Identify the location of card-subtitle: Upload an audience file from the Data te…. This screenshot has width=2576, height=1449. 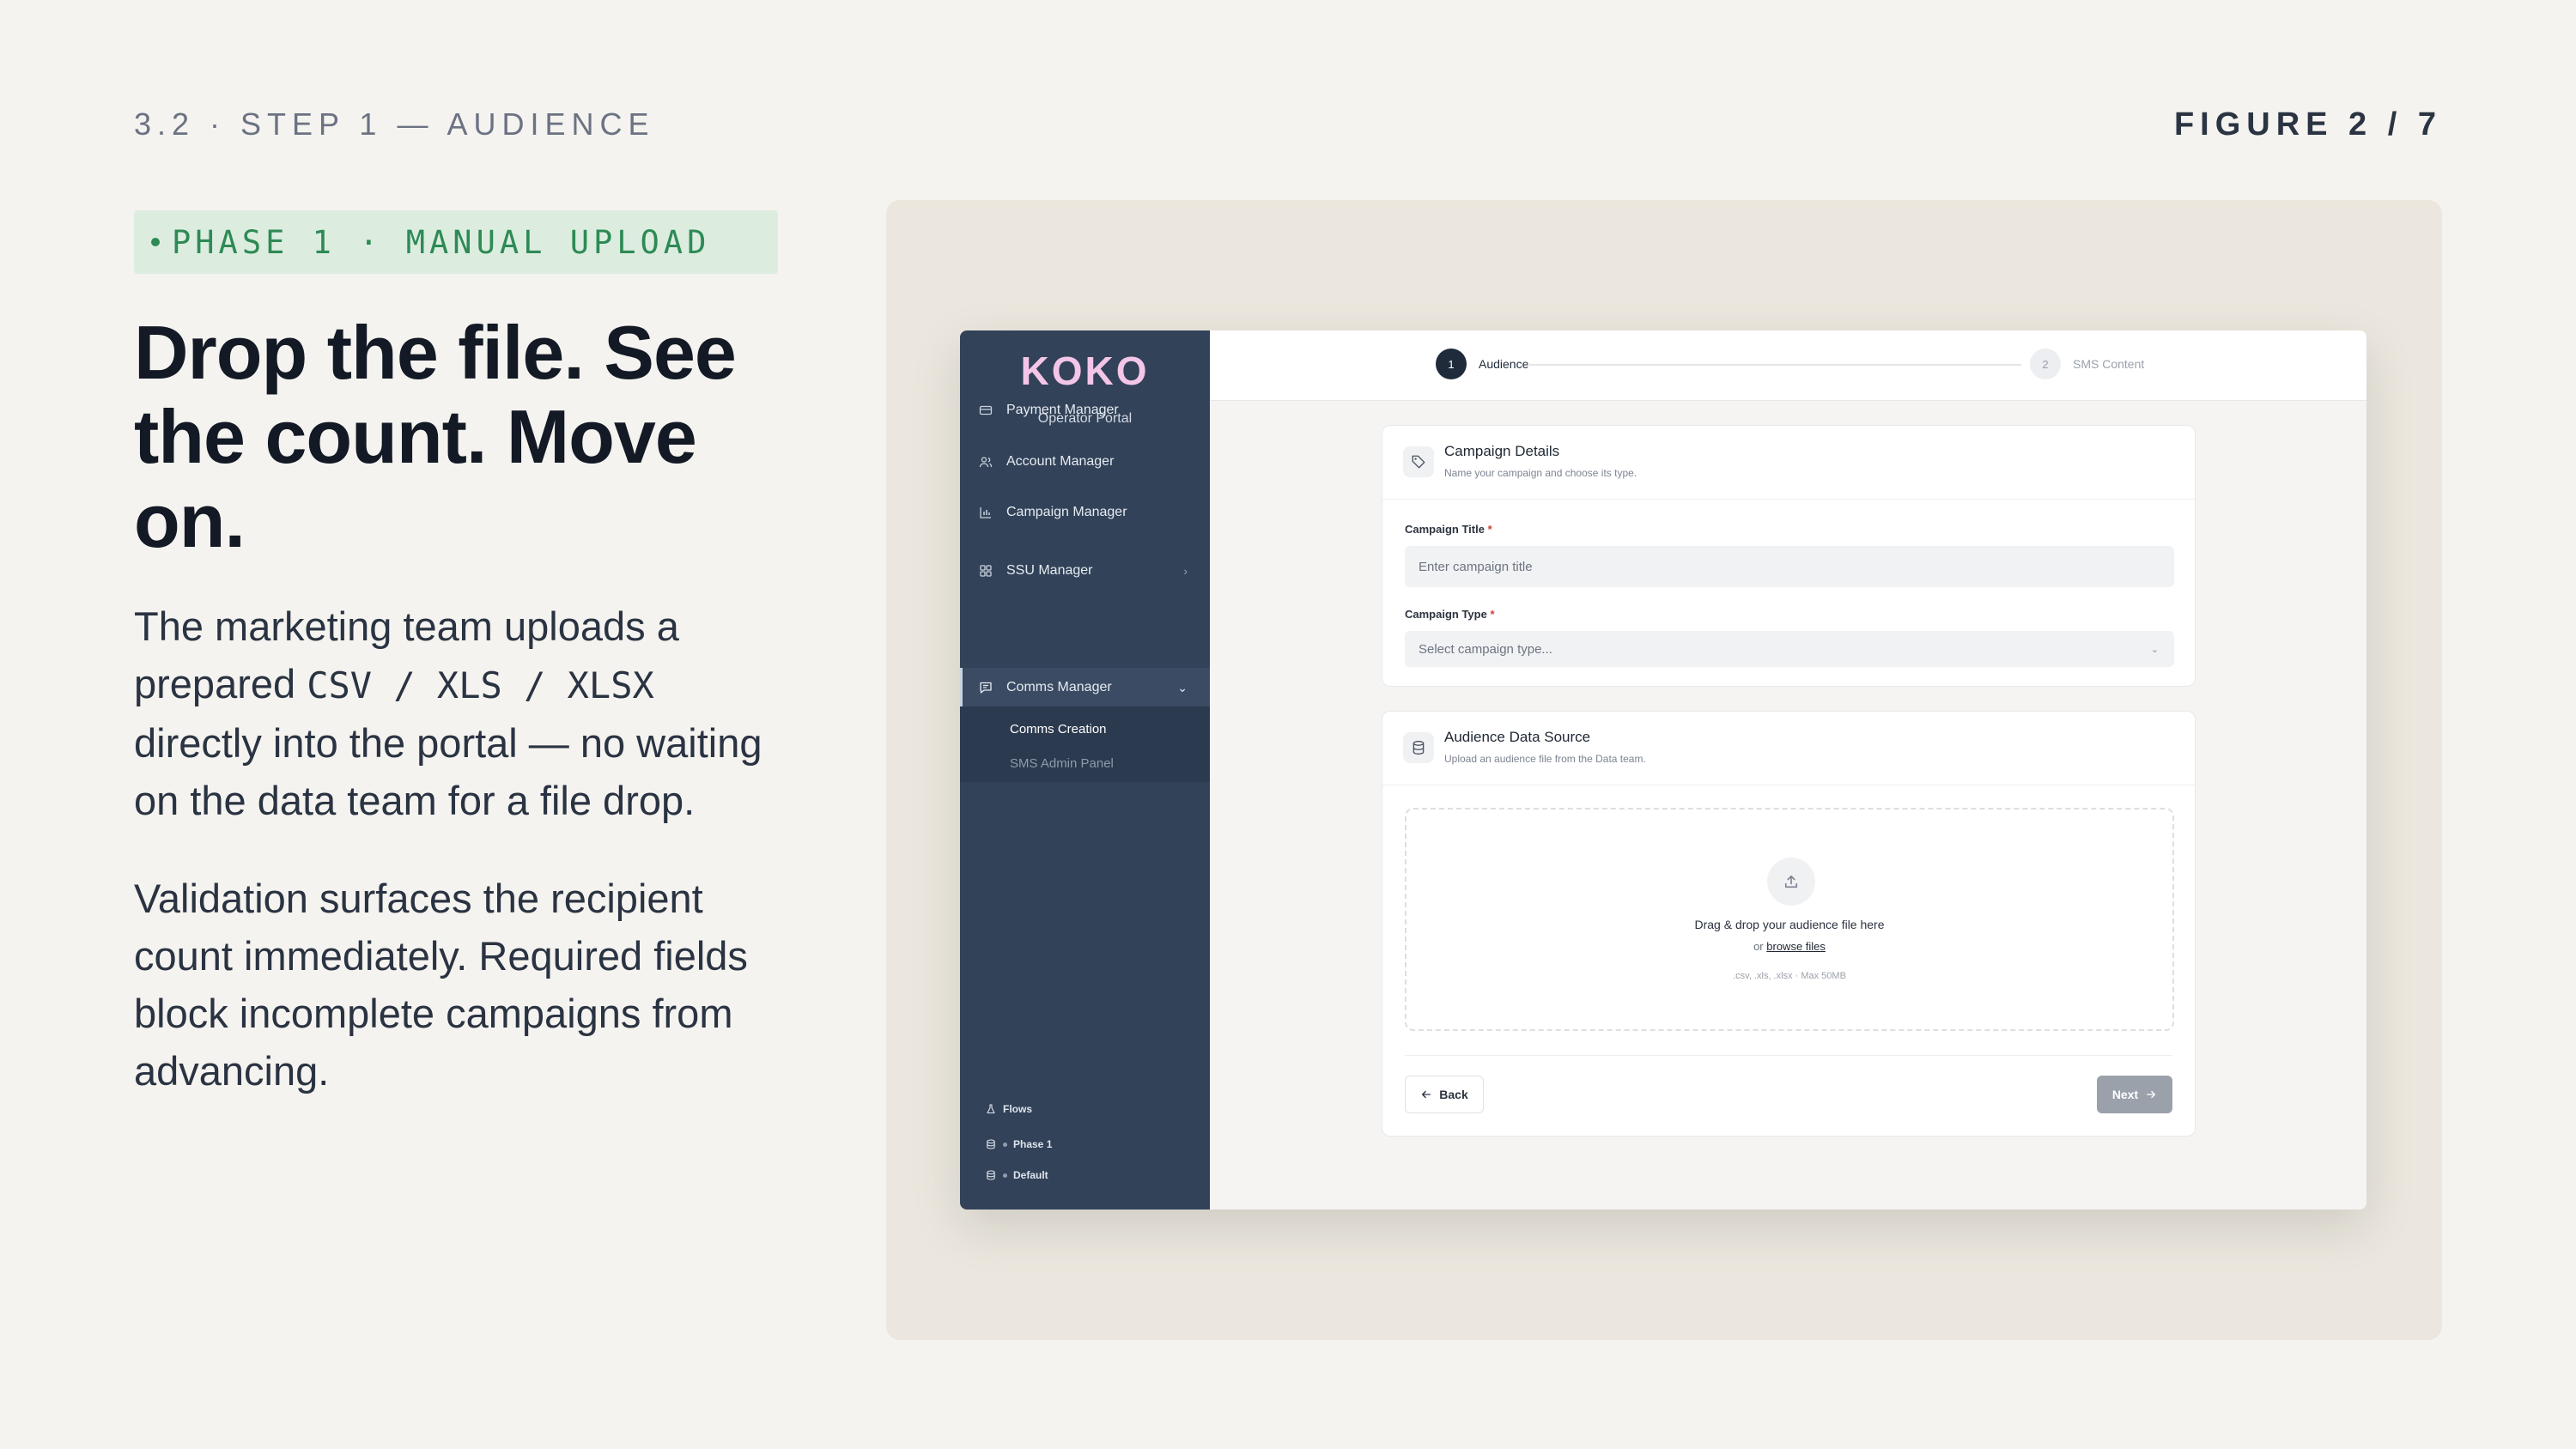
(1545, 759).